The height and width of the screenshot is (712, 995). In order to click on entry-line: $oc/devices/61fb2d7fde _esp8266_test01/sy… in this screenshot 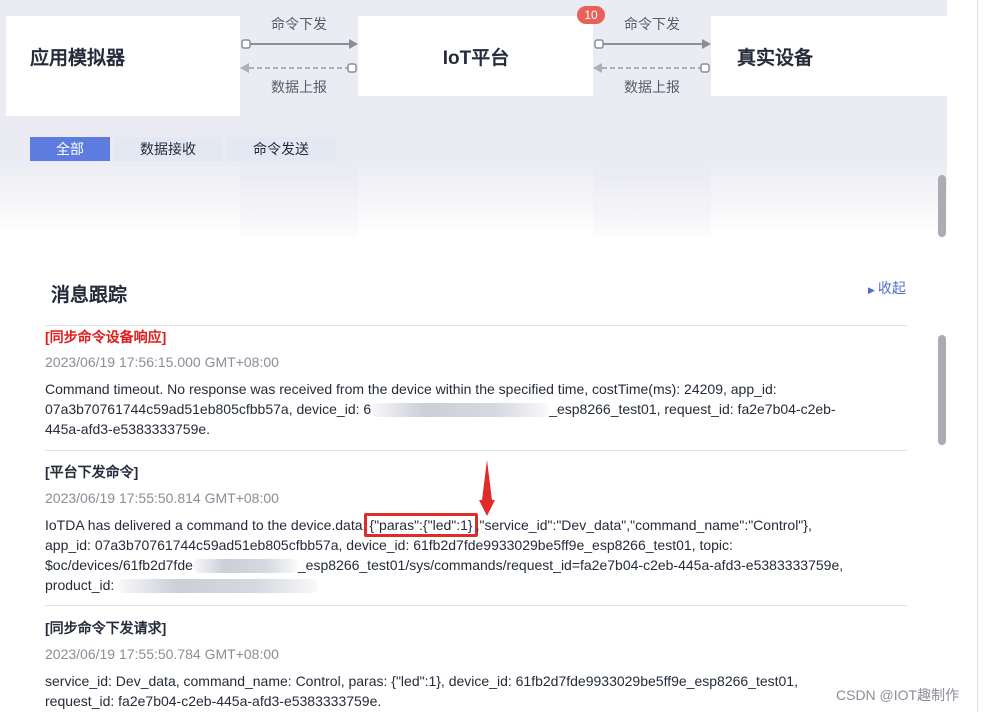, I will do `click(475, 565)`.